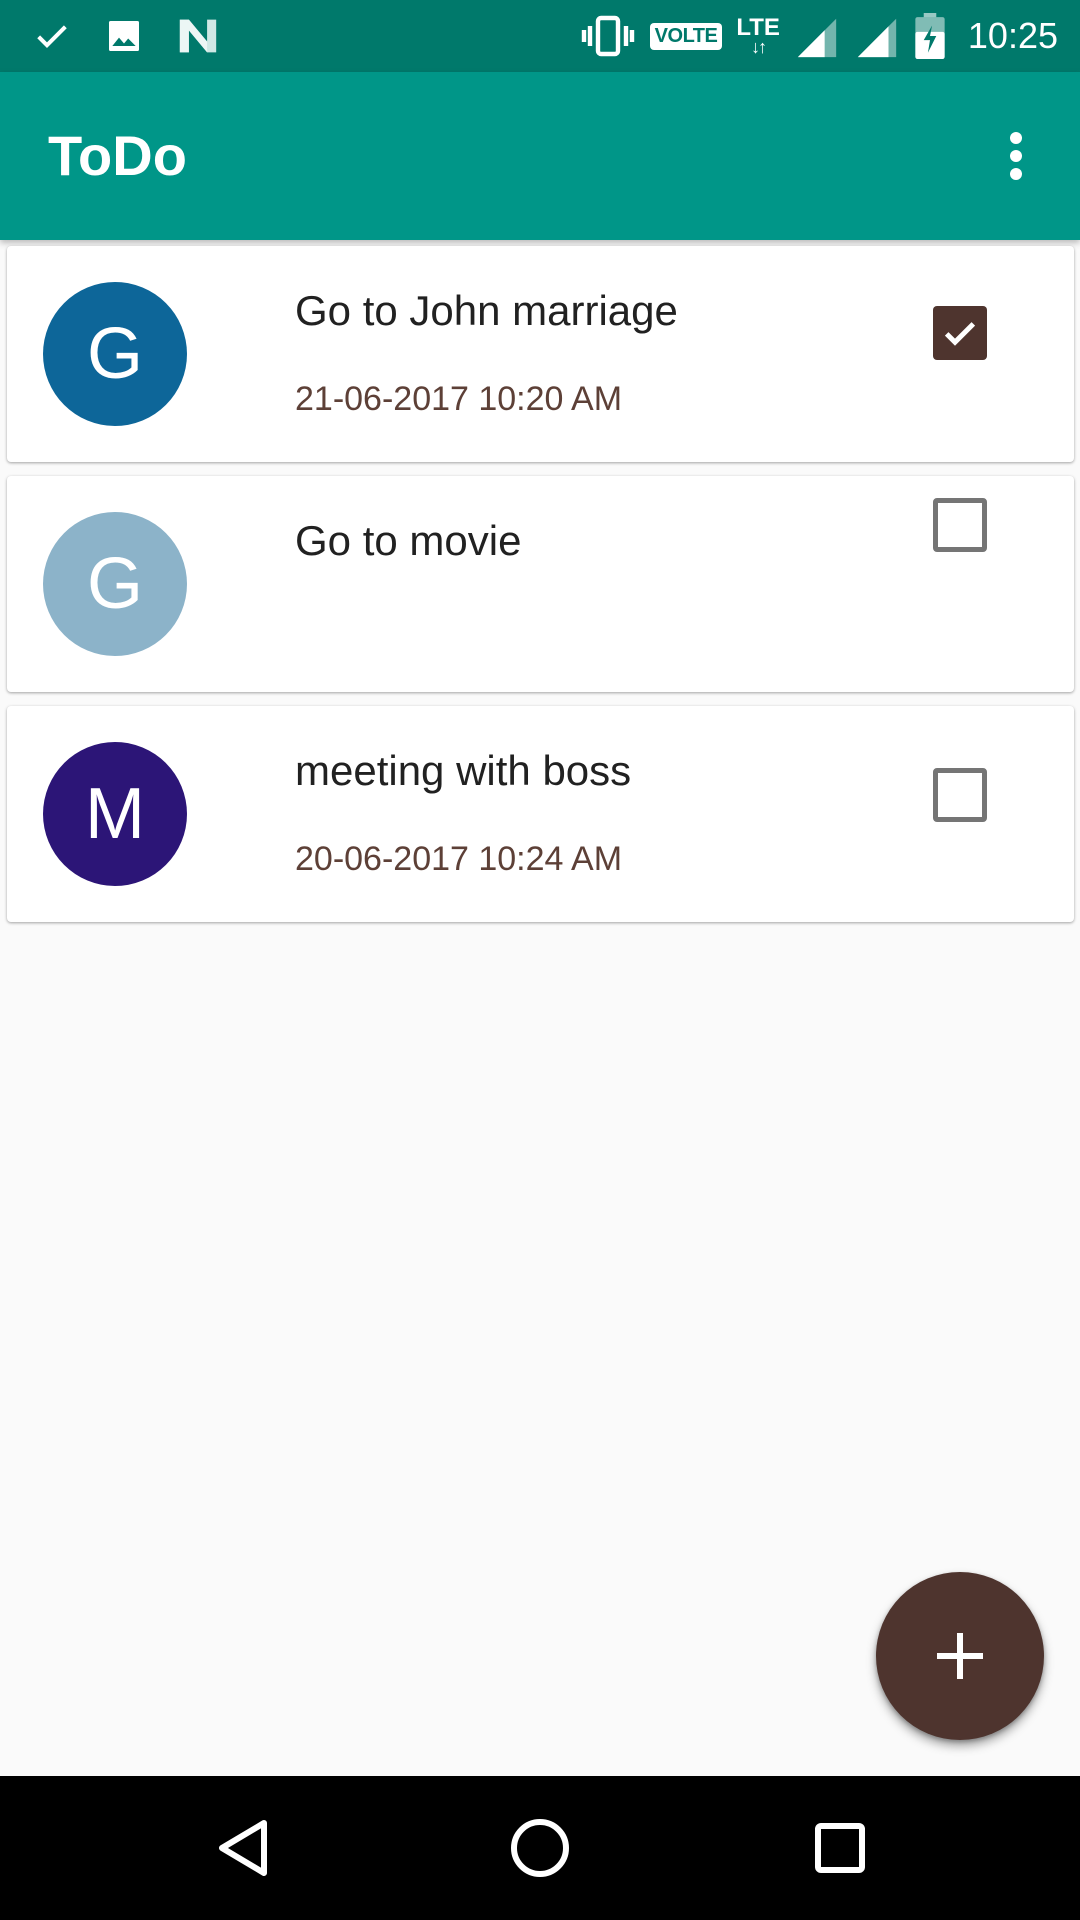 This screenshot has width=1080, height=1920. I want to click on home-icon, so click(540, 1848).